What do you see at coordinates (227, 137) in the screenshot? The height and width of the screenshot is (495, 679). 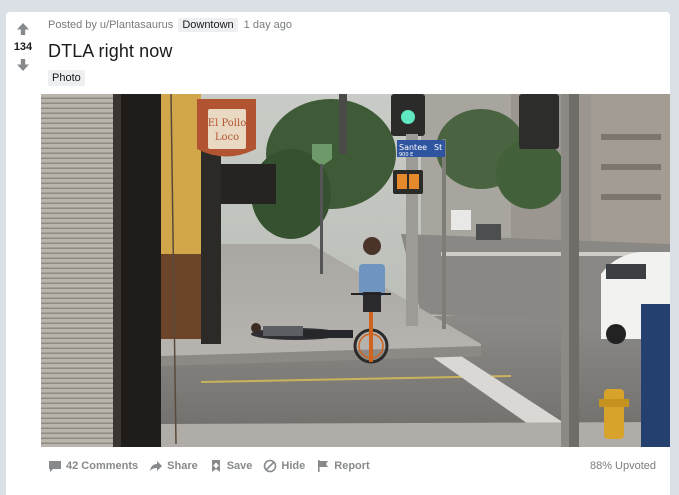 I see `svg-text: Loco` at bounding box center [227, 137].